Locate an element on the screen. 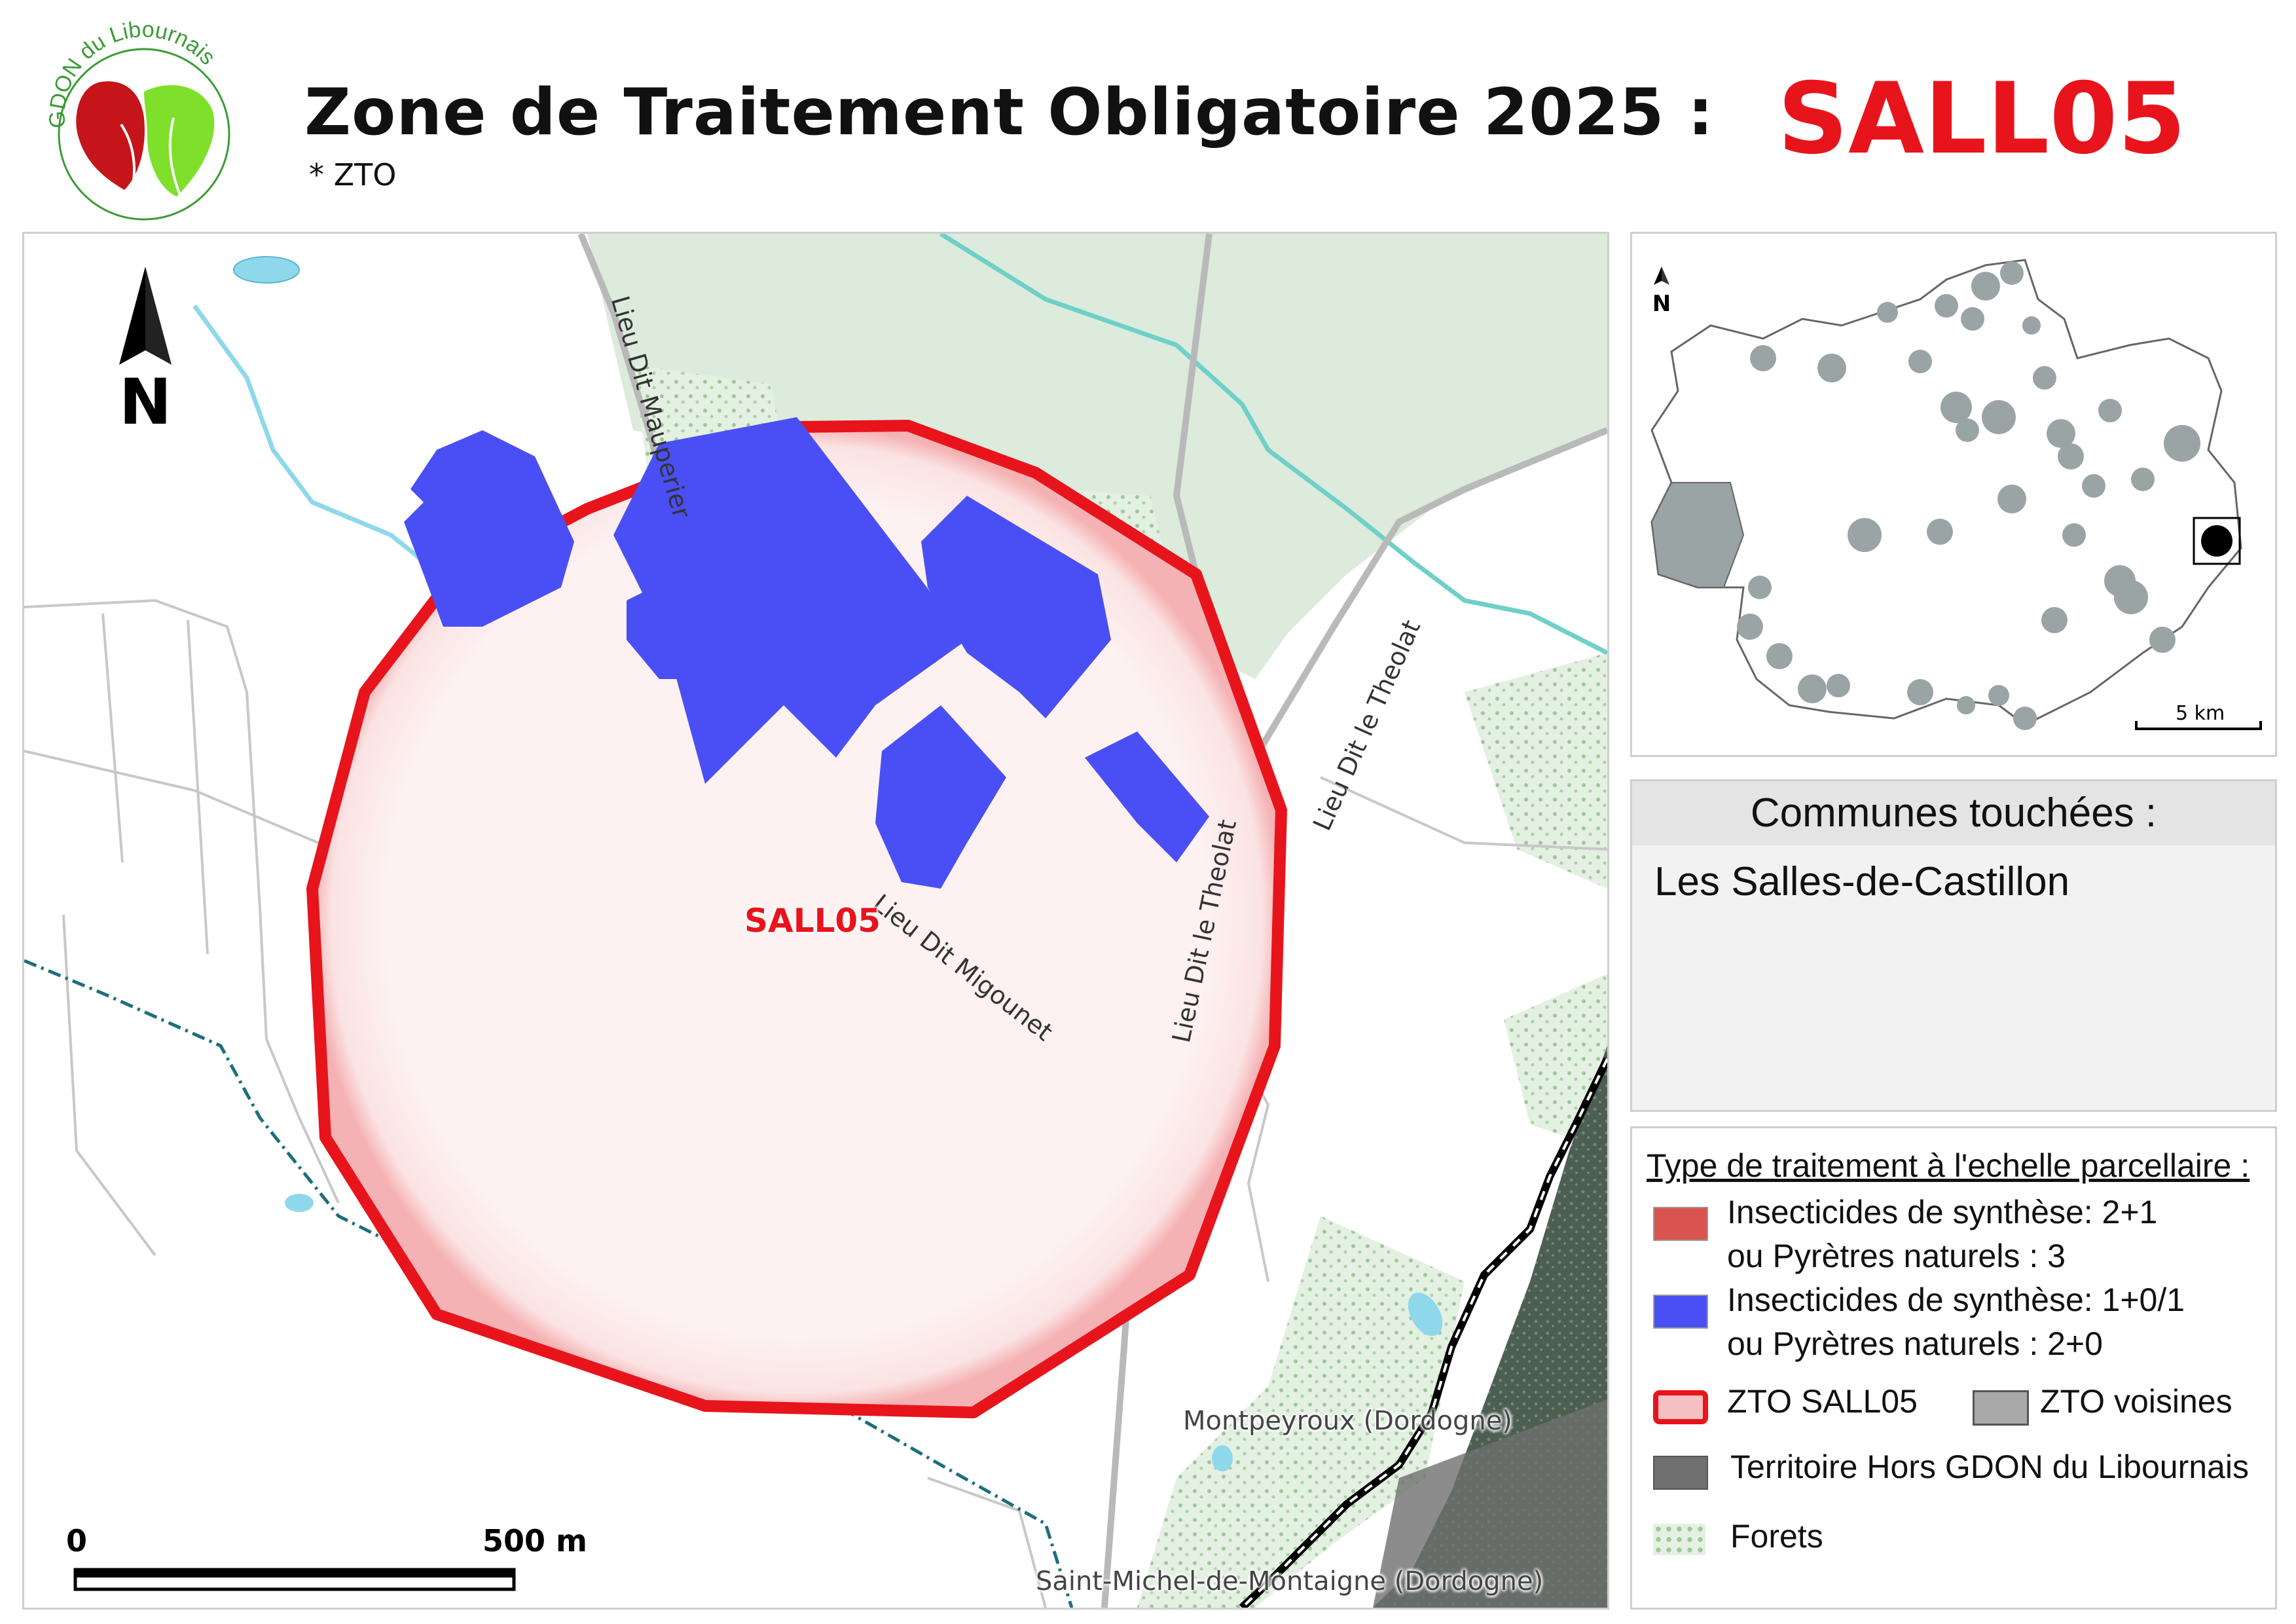 Image resolution: width=2296 pixels, height=1624 pixels. page-title: Zone de Traitement Obligatoire 2025 : is located at coordinates (1009, 112).